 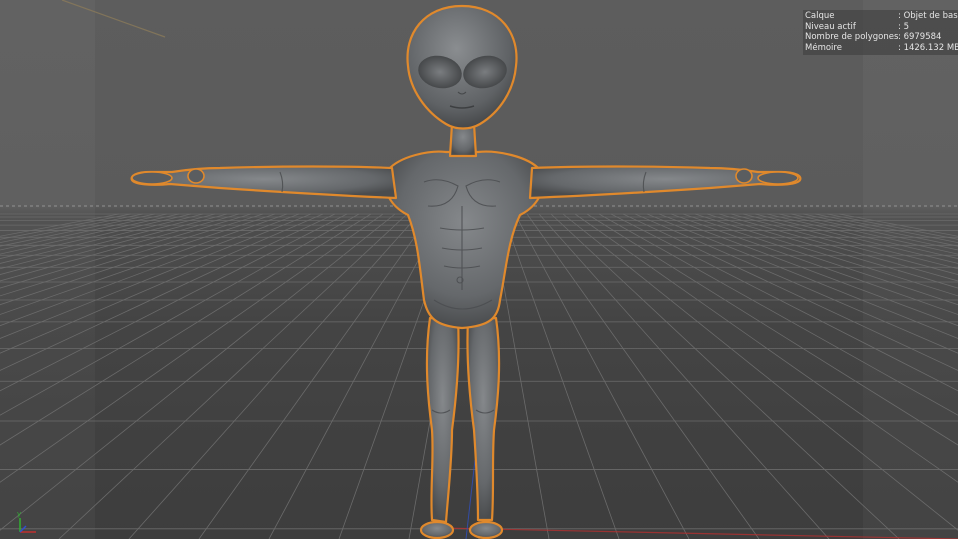 I want to click on safe-frame-right, so click(x=910, y=269).